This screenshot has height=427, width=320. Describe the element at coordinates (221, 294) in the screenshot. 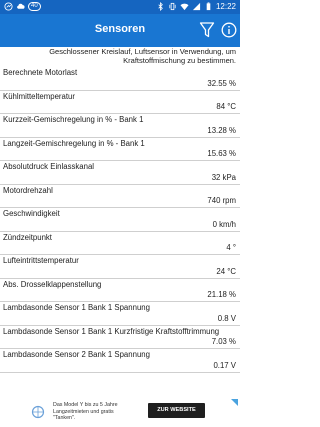

I see `sensor-value: 21.18 %` at that location.